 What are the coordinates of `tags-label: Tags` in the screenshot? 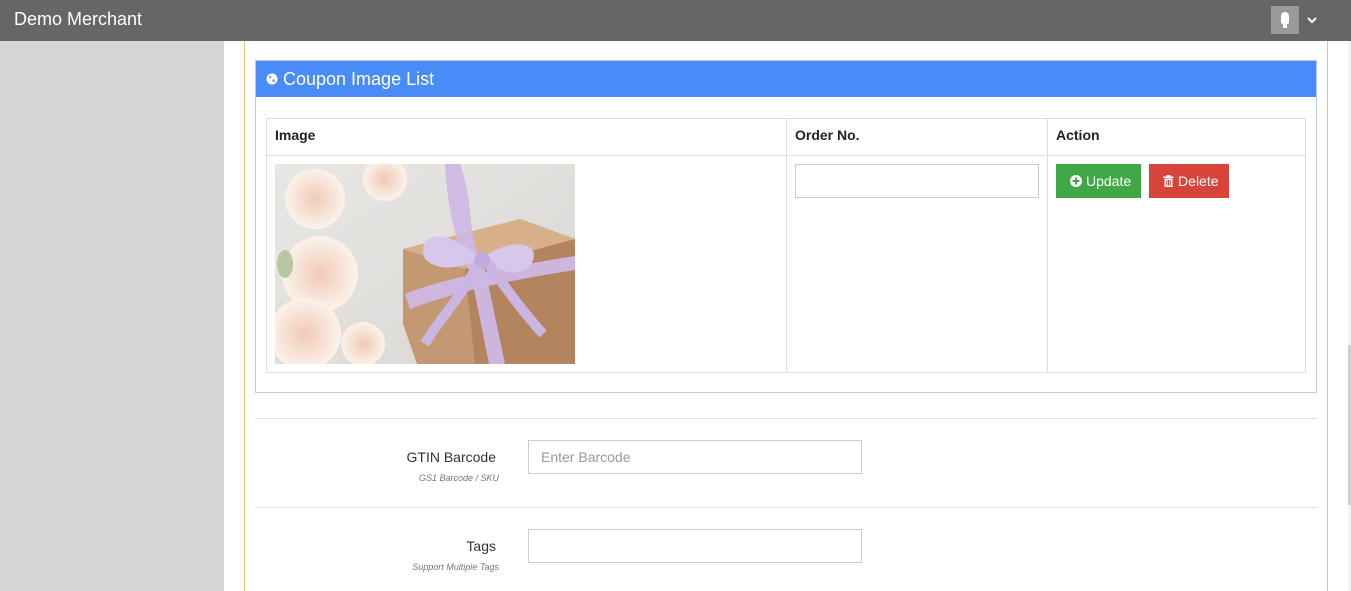 It's located at (481, 546).